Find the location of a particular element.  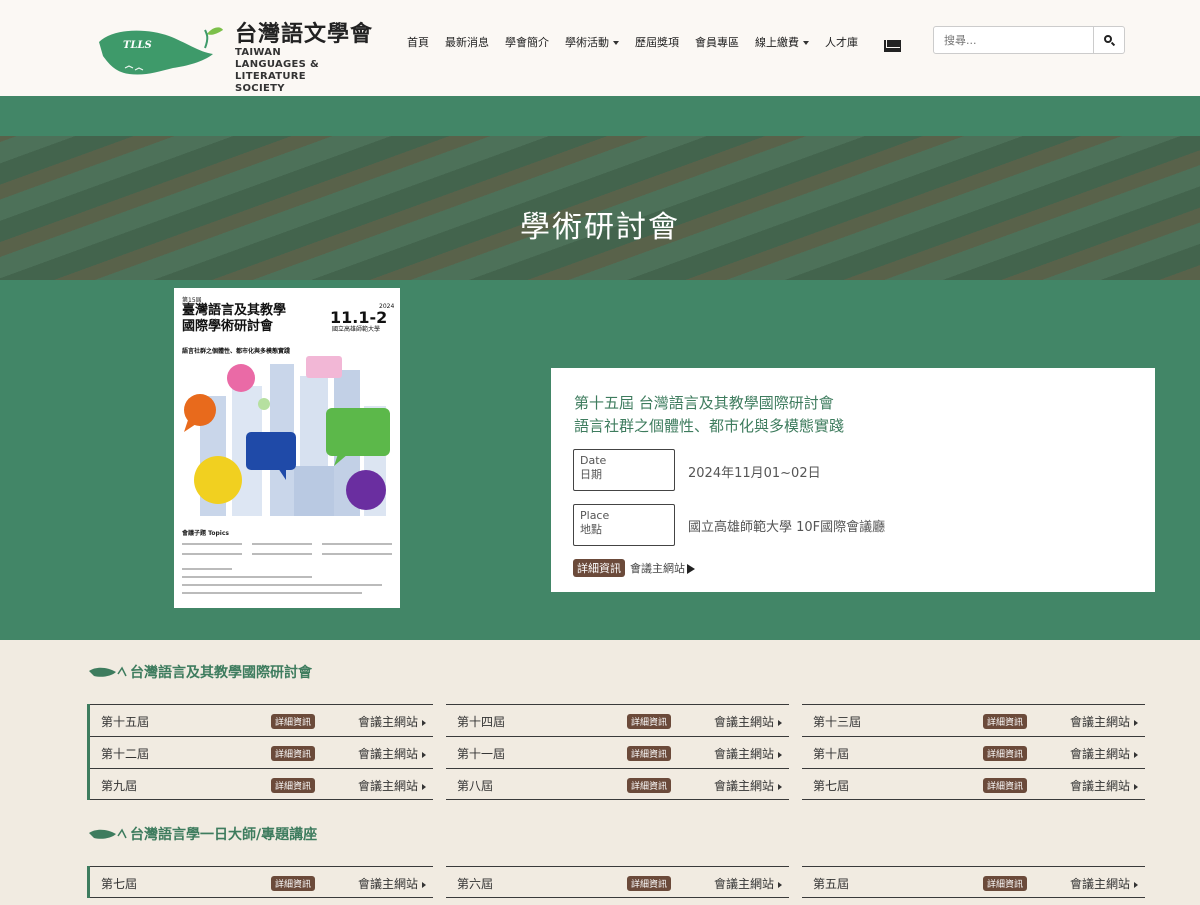

featured-title: 第十五屆 台灣語言及其教學國際研討會 is located at coordinates (704, 402).